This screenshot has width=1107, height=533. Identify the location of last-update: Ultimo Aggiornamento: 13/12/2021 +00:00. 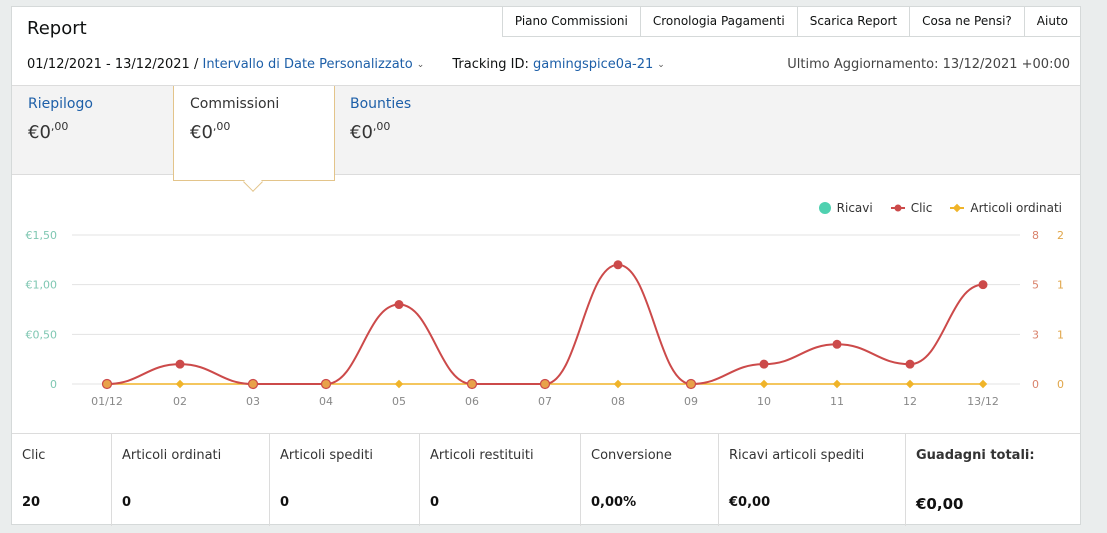
(928, 64).